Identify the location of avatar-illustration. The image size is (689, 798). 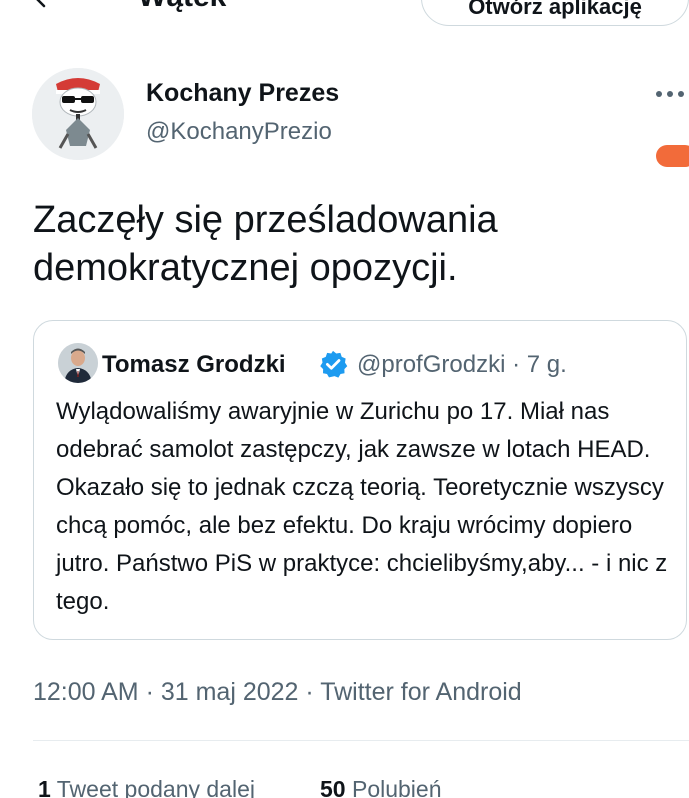
(78, 114).